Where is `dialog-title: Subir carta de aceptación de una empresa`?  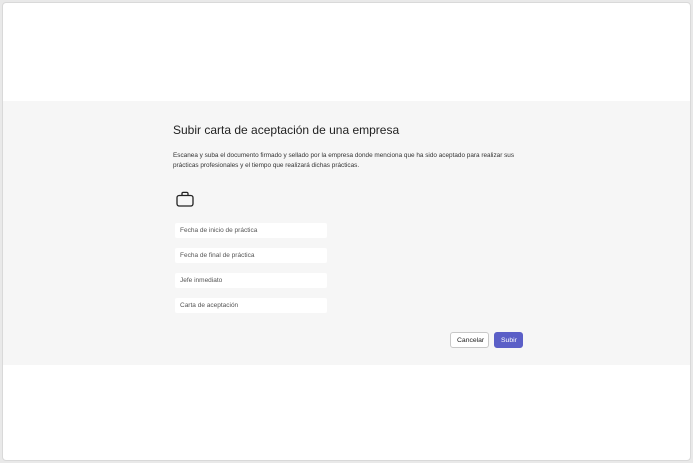 dialog-title: Subir carta de aceptación de una empresa is located at coordinates (286, 130).